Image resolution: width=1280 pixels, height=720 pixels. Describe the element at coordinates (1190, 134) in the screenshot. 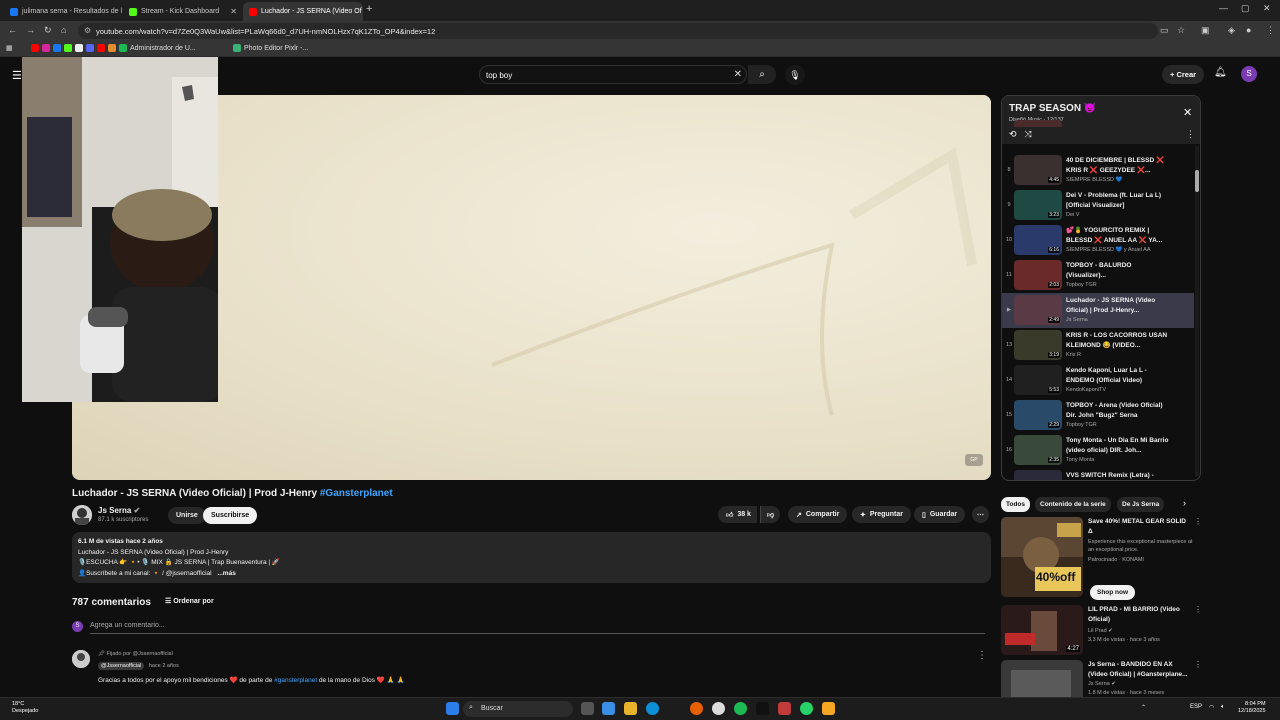

I see `playlist-menu-icon: ⋮` at that location.